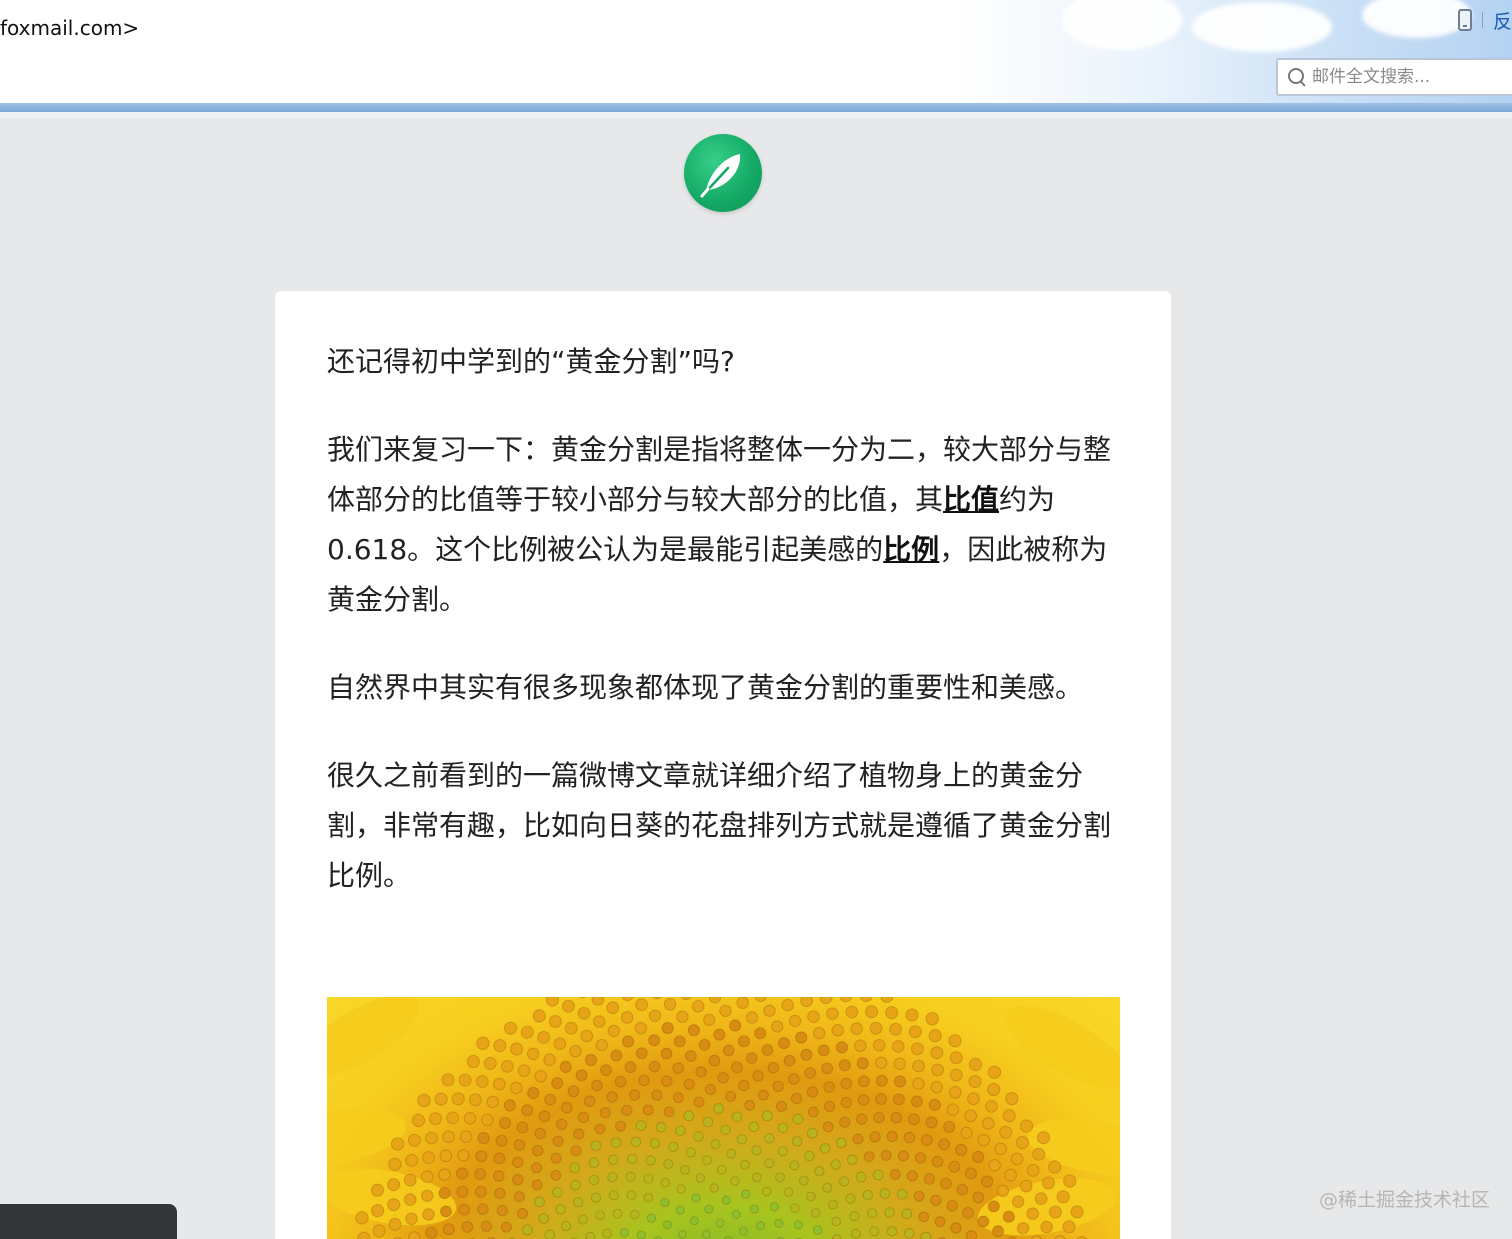 This screenshot has width=1512, height=1239. Describe the element at coordinates (911, 549) in the screenshot. I see `proportion-link: 比例` at that location.